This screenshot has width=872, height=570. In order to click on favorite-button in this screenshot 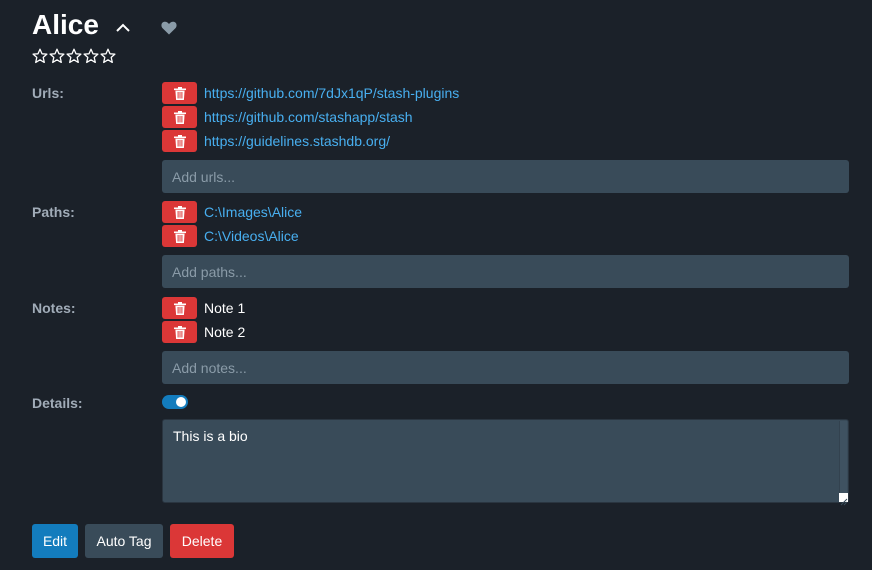, I will do `click(169, 28)`.